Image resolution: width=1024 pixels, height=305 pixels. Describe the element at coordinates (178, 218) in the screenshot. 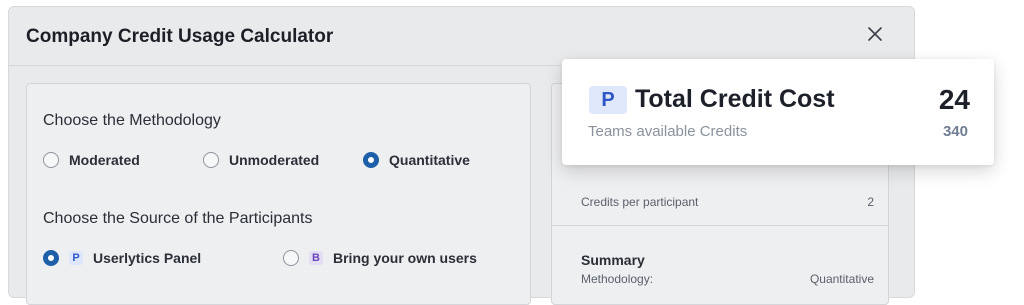

I see `source-label: Choose the Source of the Participants` at that location.